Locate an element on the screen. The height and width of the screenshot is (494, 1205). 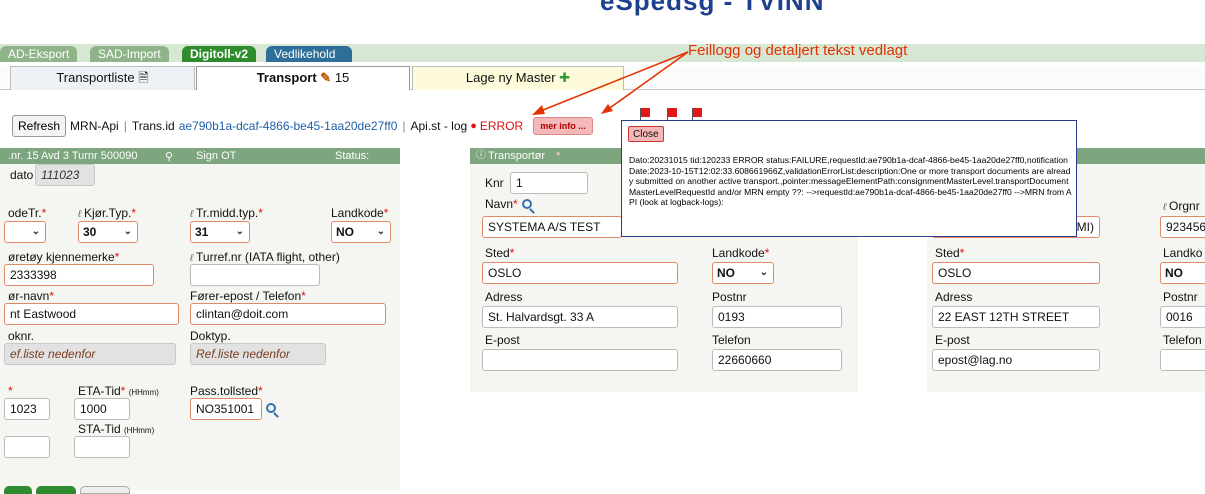
knr-label: Knr is located at coordinates (494, 183).